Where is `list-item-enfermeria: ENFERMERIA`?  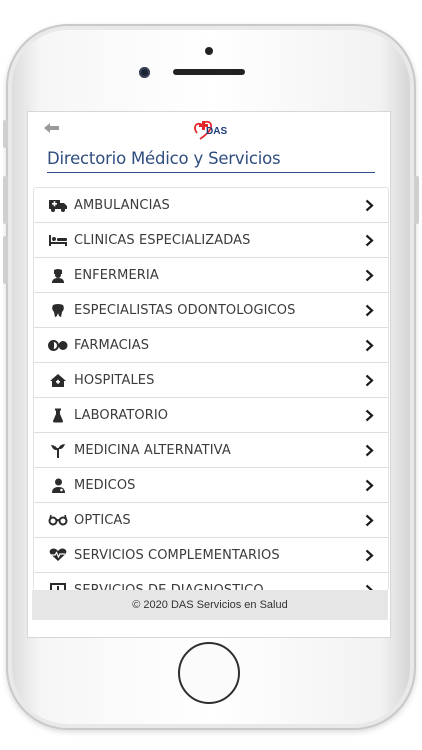 list-item-enfermeria: ENFERMERIA is located at coordinates (211, 275).